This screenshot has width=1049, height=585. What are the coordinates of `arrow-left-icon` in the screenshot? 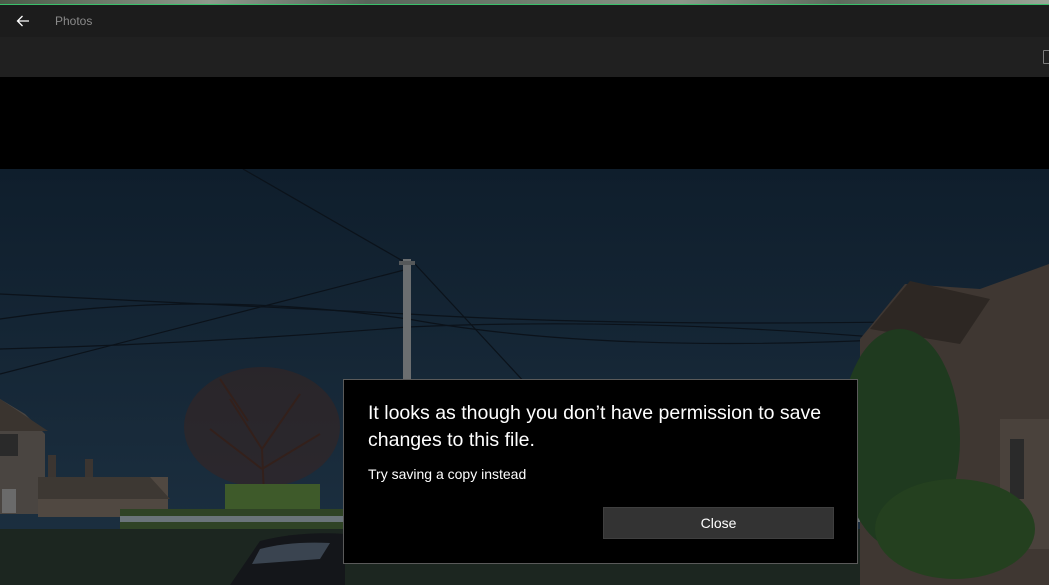 It's located at (22, 21).